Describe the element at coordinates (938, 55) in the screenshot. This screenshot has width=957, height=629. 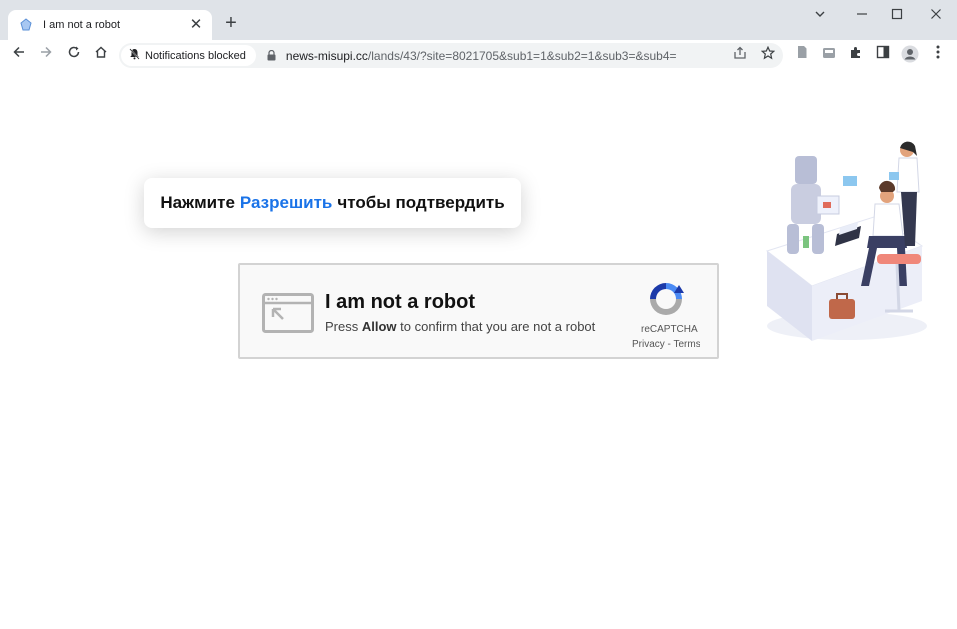
I see `menu-icon` at that location.